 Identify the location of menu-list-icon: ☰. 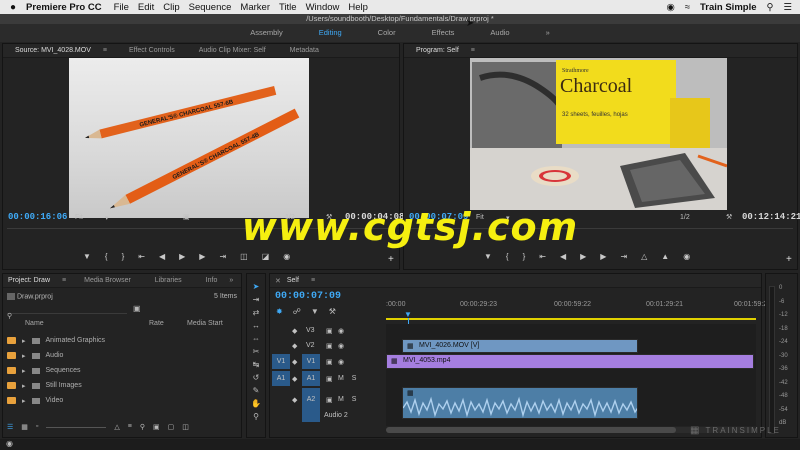
(787, 7).